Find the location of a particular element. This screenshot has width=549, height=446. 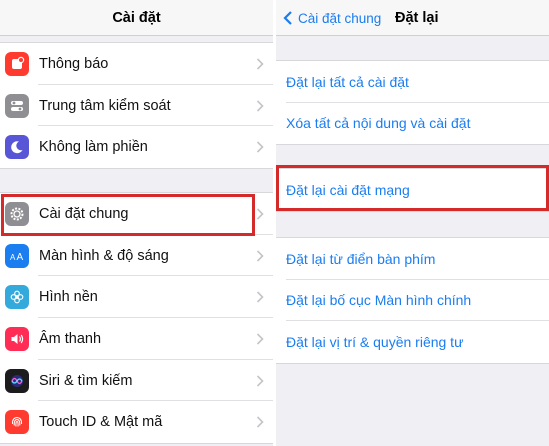

settings-item-display-brightness: AA Màn hình & độ sáng is located at coordinates (136, 256).